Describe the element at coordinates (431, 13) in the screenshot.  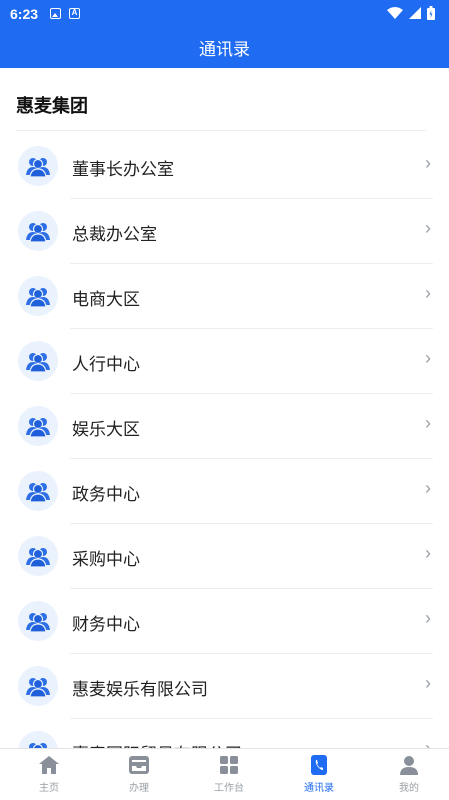
I see `battery-icon` at that location.